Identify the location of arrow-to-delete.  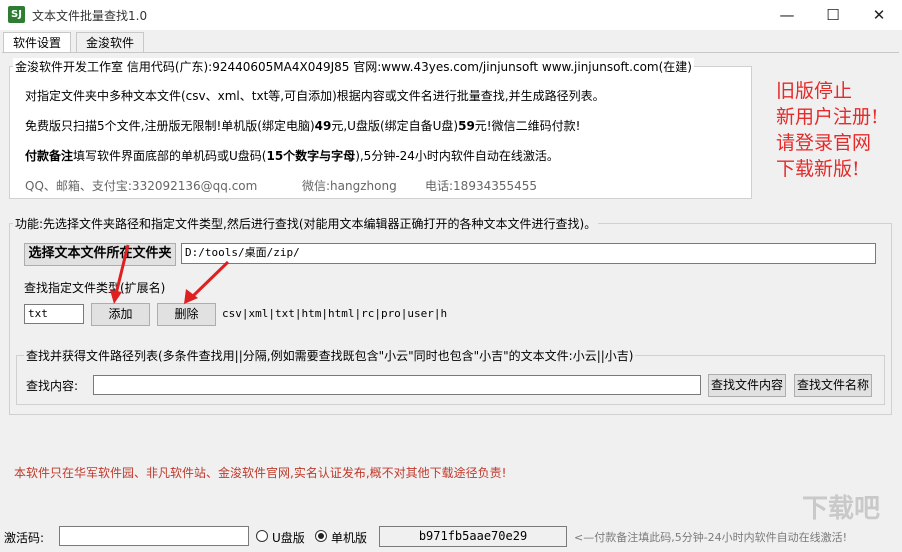
(207, 282).